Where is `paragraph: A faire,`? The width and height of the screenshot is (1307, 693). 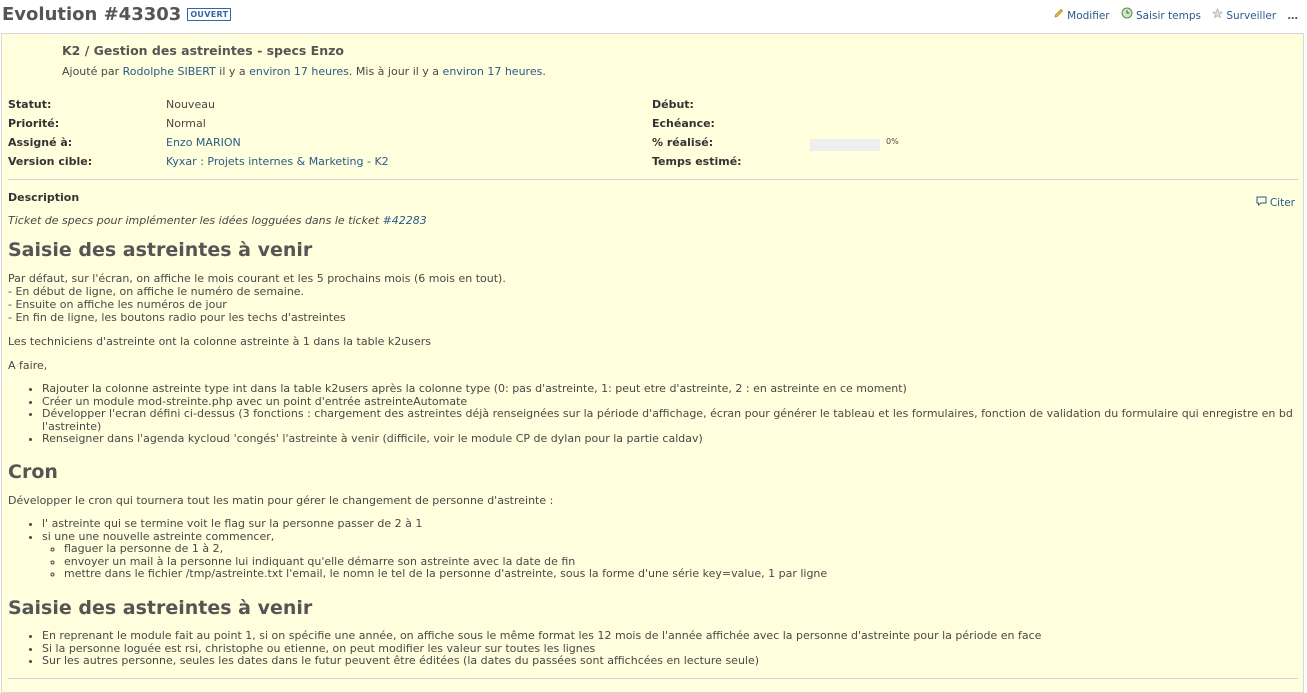
paragraph: A faire, is located at coordinates (28, 365).